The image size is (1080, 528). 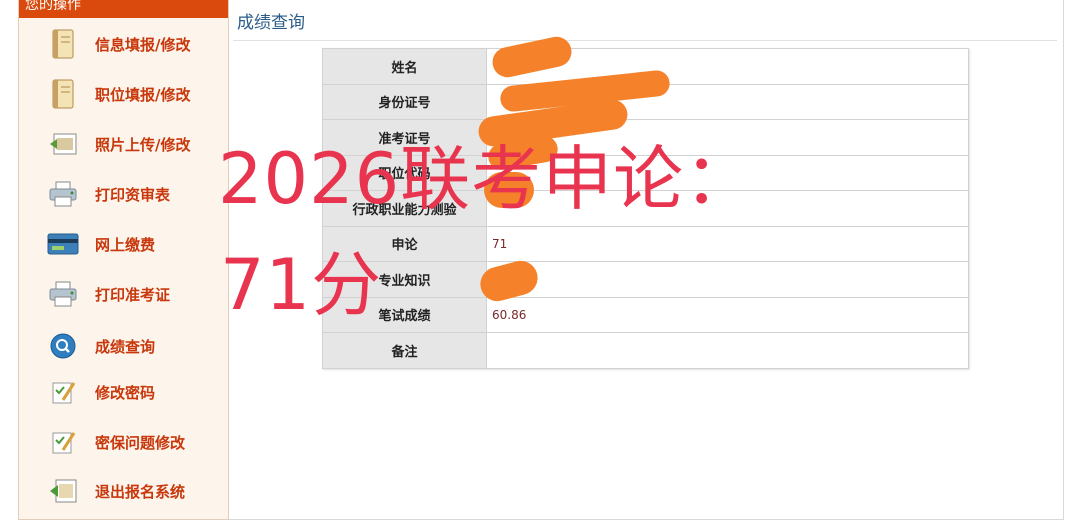 I want to click on sidebar-item-score-query: 成绩查询, so click(x=101, y=346).